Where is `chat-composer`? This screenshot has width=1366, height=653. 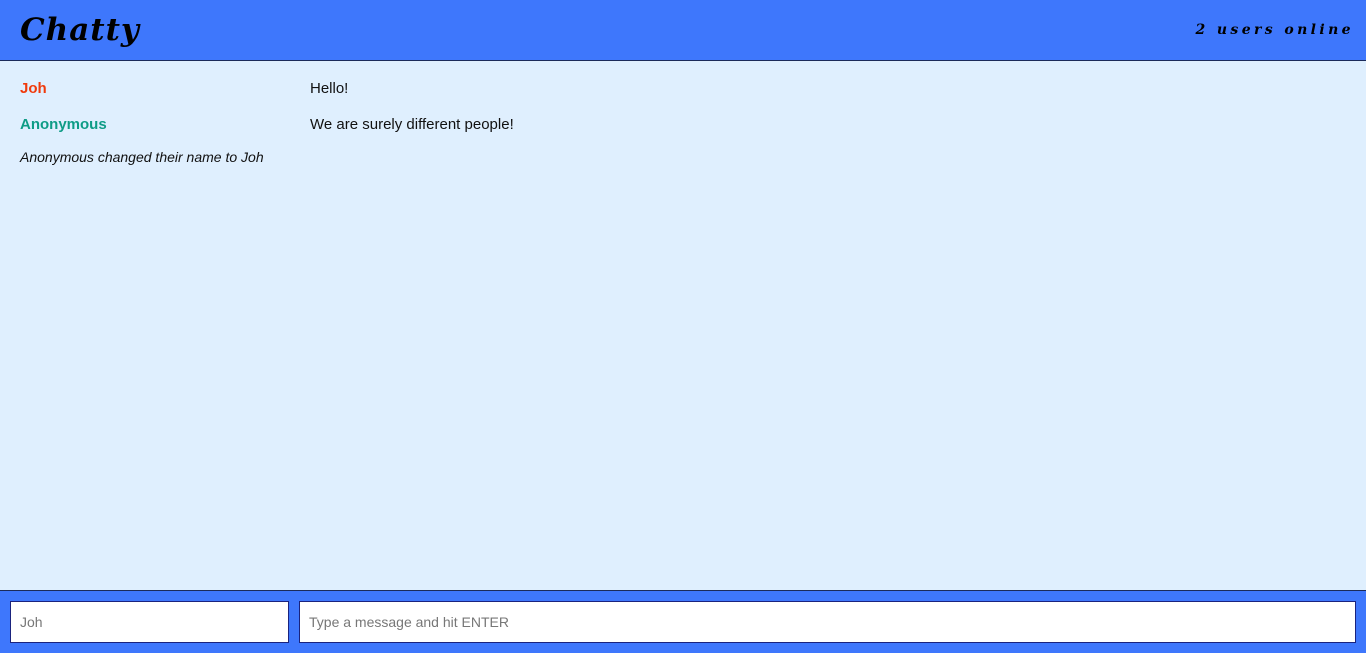
chat-composer is located at coordinates (683, 621).